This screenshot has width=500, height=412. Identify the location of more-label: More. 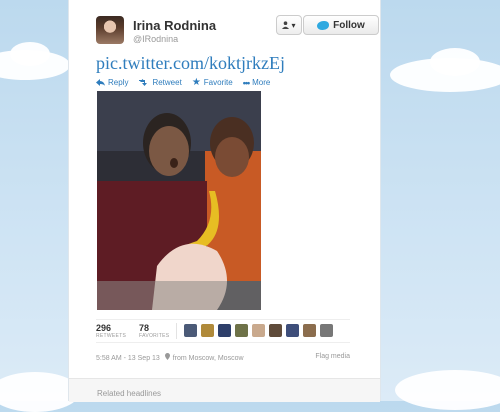
(261, 82).